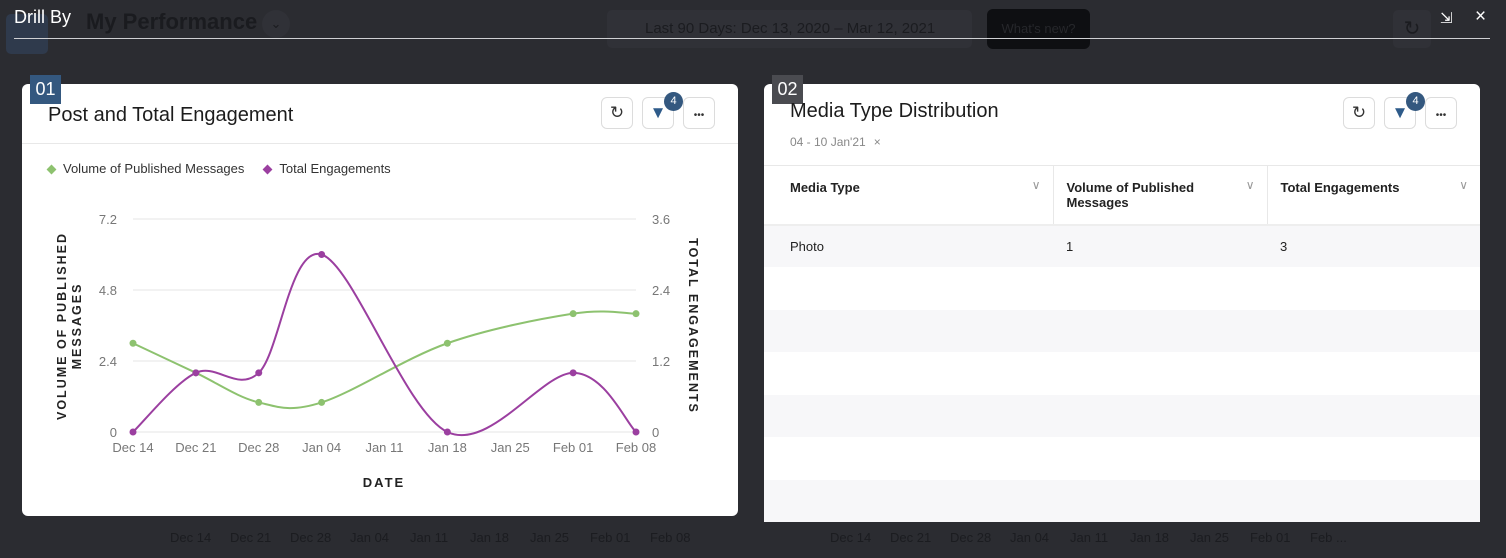 The height and width of the screenshot is (558, 1506). What do you see at coordinates (825, 187) in the screenshot?
I see `column-label: Media Type` at bounding box center [825, 187].